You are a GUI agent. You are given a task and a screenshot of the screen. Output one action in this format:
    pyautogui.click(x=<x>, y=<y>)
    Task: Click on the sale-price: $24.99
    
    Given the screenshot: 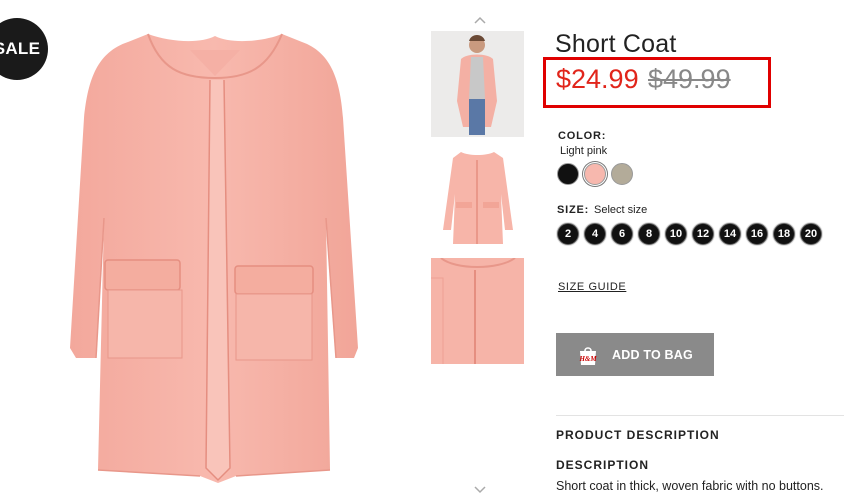 What is the action you would take?
    pyautogui.click(x=597, y=79)
    